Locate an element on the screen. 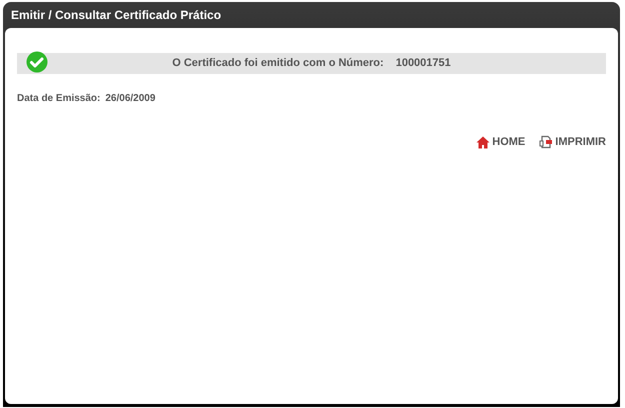  home-link: HOME is located at coordinates (501, 142).